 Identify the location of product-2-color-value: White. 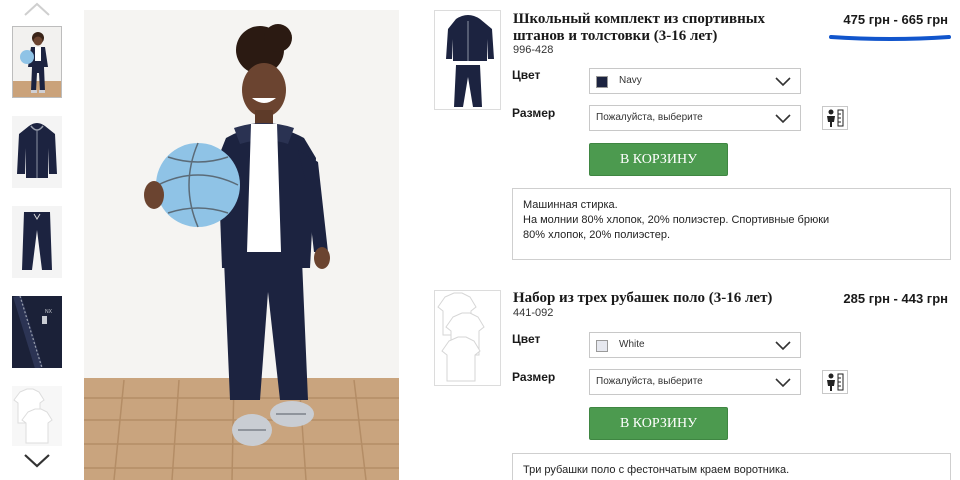
(632, 344).